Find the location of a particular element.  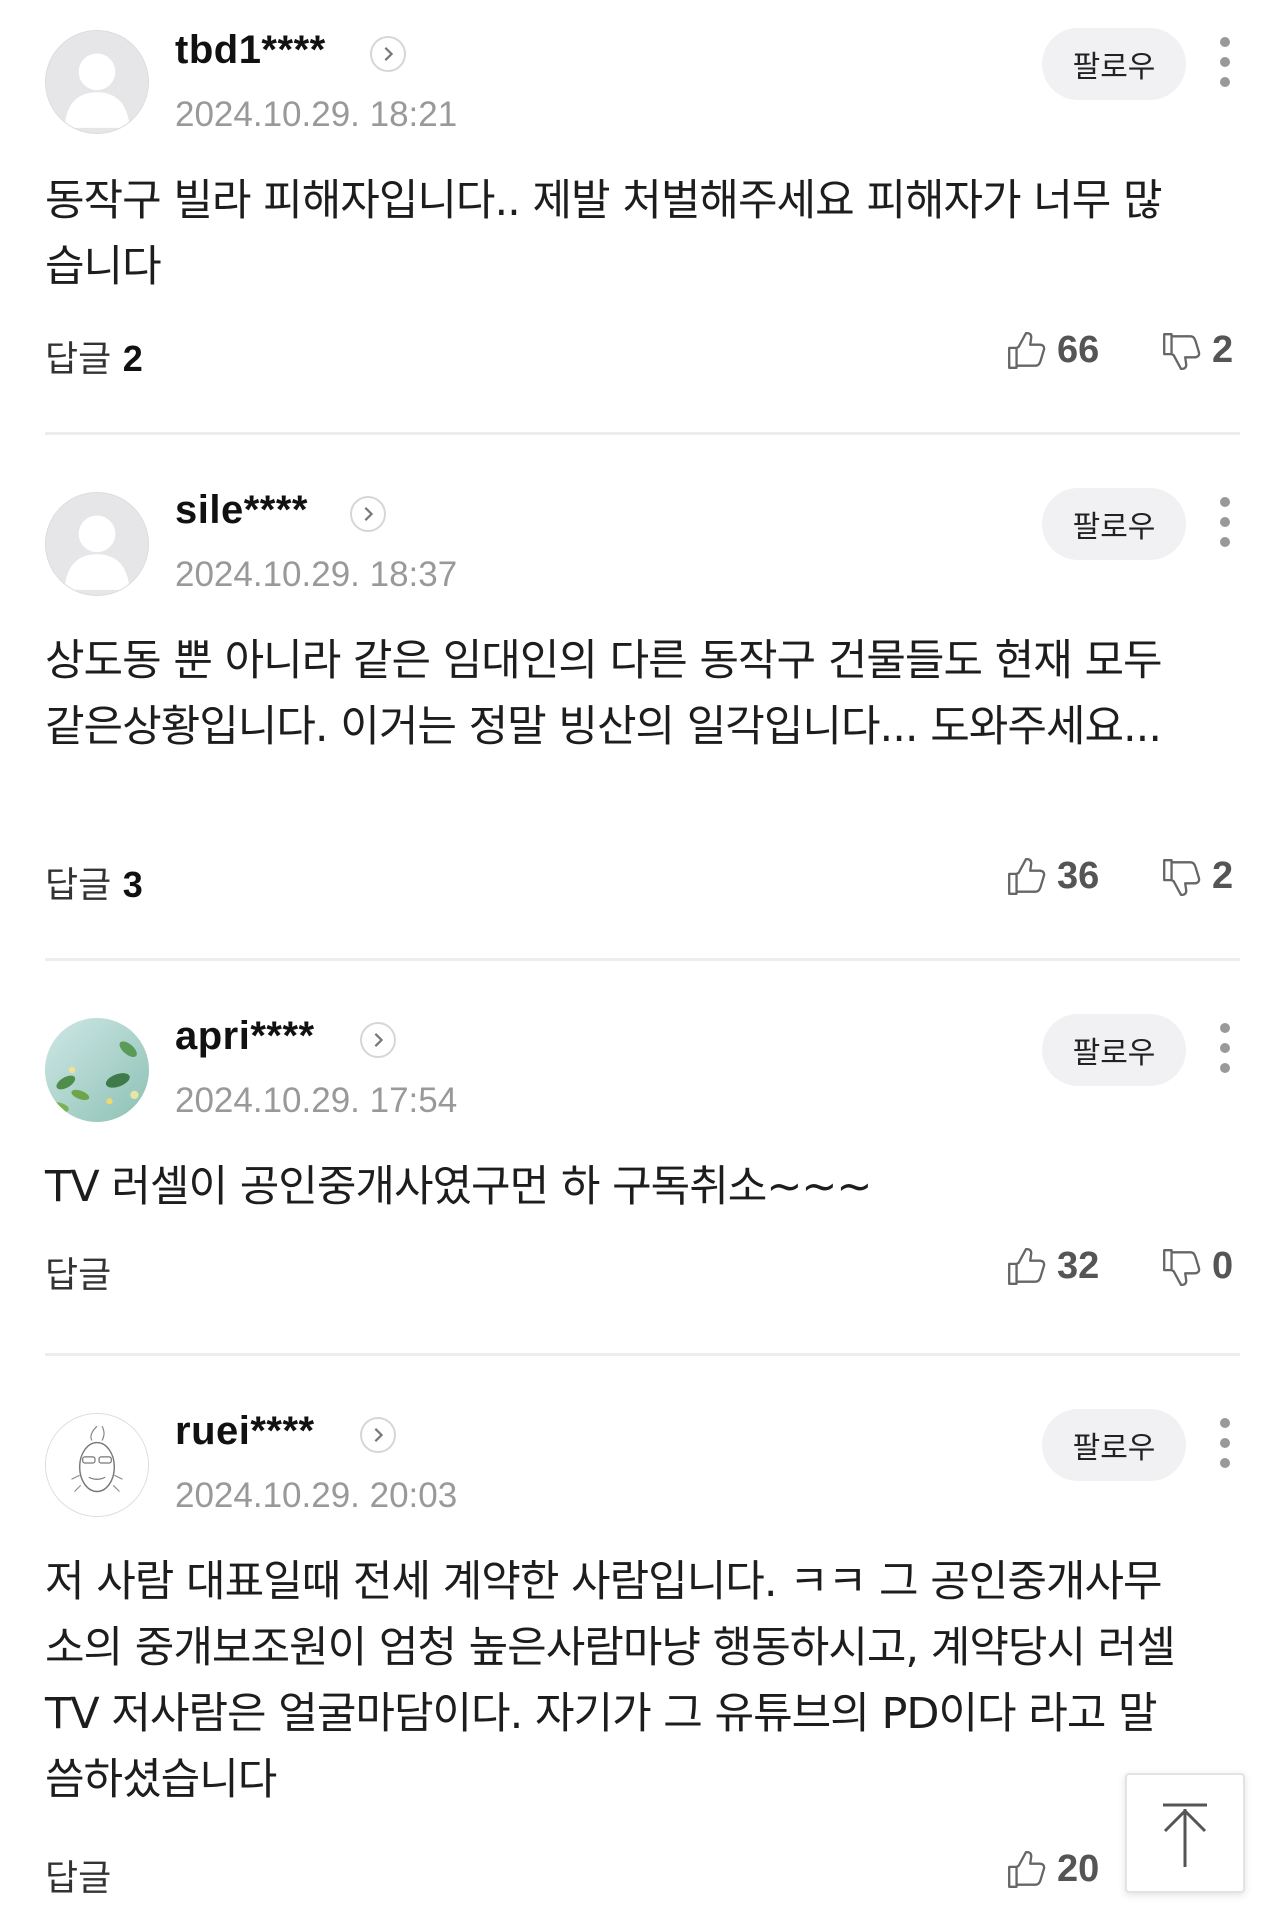

doodle-face-avatar is located at coordinates (97, 1465).